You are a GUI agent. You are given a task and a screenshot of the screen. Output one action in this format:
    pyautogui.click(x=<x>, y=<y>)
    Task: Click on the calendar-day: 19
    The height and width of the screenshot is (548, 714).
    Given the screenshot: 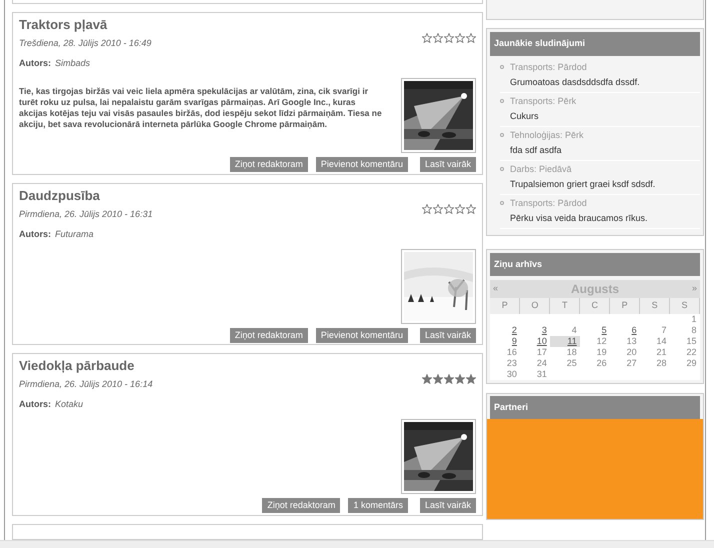 What is the action you would take?
    pyautogui.click(x=601, y=351)
    